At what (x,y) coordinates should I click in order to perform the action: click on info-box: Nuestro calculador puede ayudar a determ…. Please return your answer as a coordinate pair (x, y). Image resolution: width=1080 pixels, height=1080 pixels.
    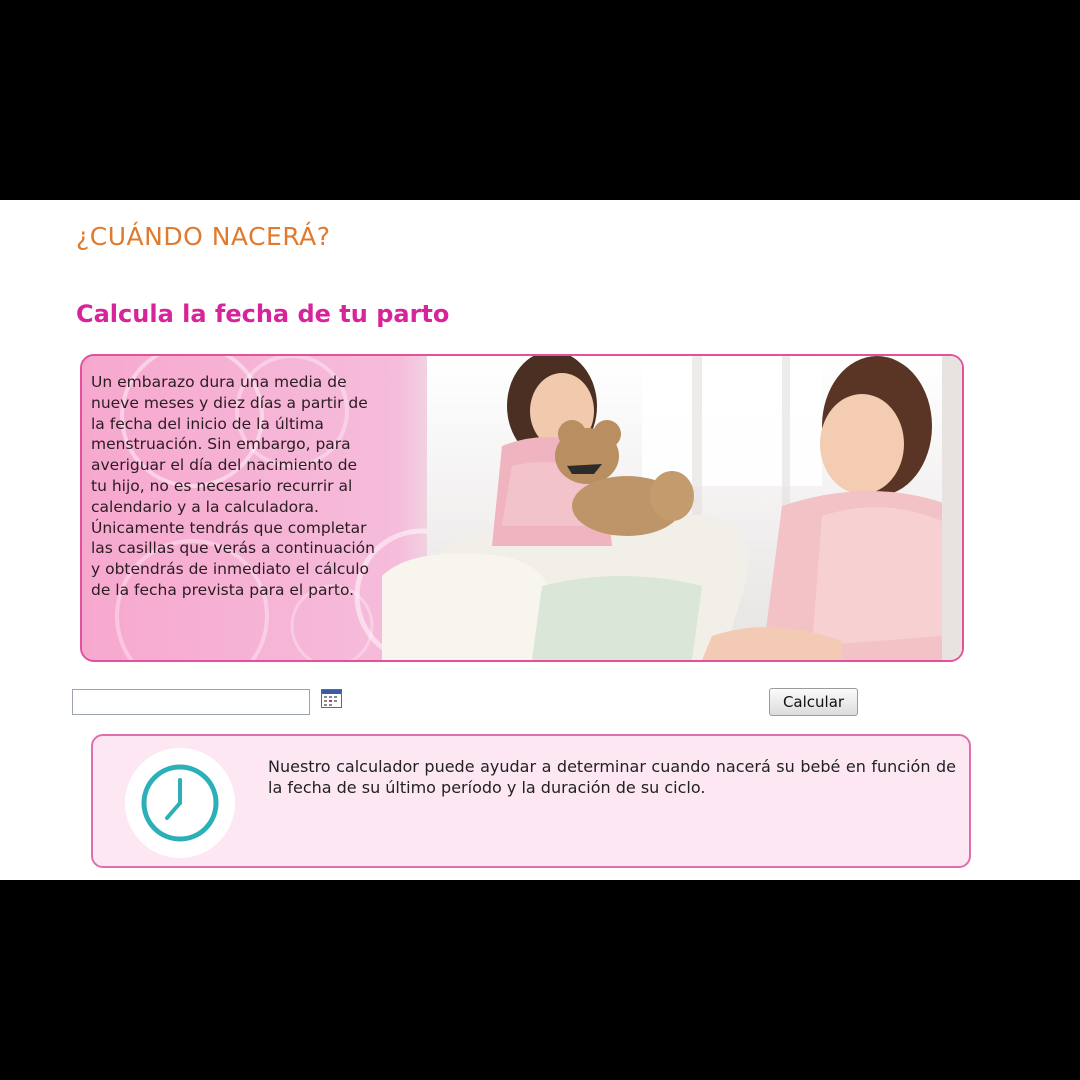
    Looking at the image, I should click on (531, 801).